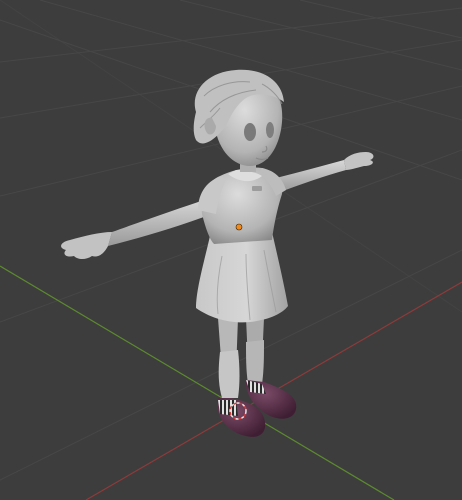 This screenshot has height=500, width=462. What do you see at coordinates (311, 176) in the screenshot?
I see `right-arm` at bounding box center [311, 176].